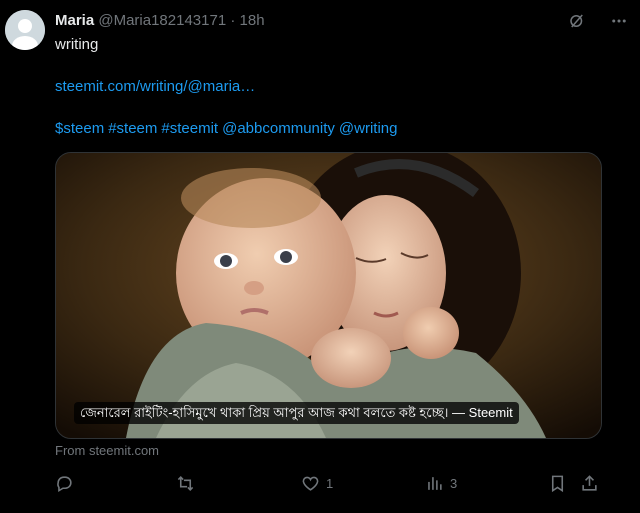 This screenshot has height=513, width=640. What do you see at coordinates (77, 44) in the screenshot?
I see `tweet-text: writing` at bounding box center [77, 44].